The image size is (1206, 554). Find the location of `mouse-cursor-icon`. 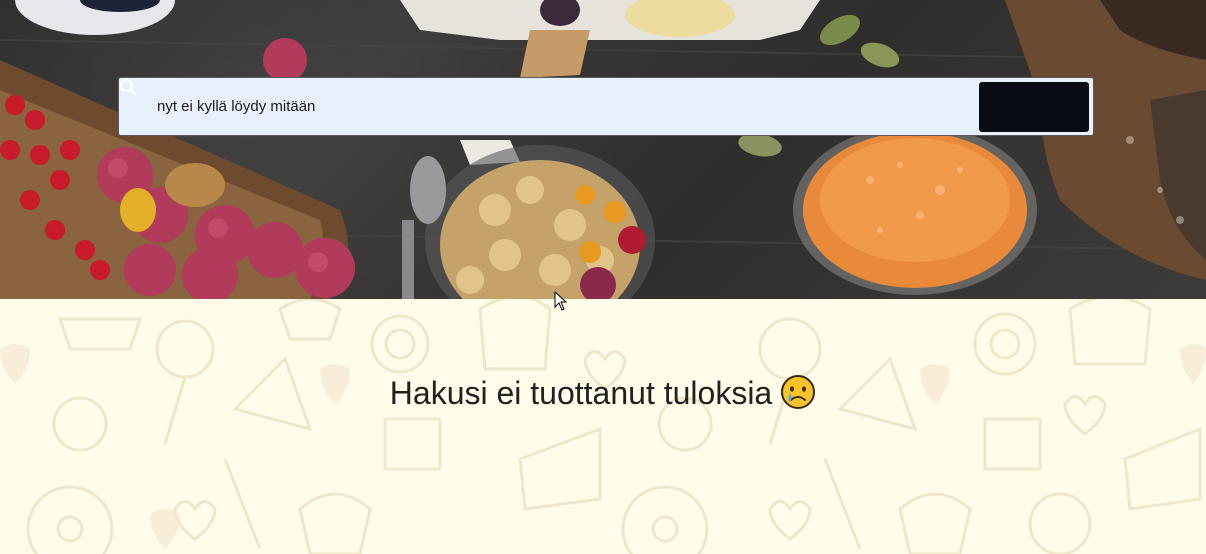

mouse-cursor-icon is located at coordinates (561, 301).